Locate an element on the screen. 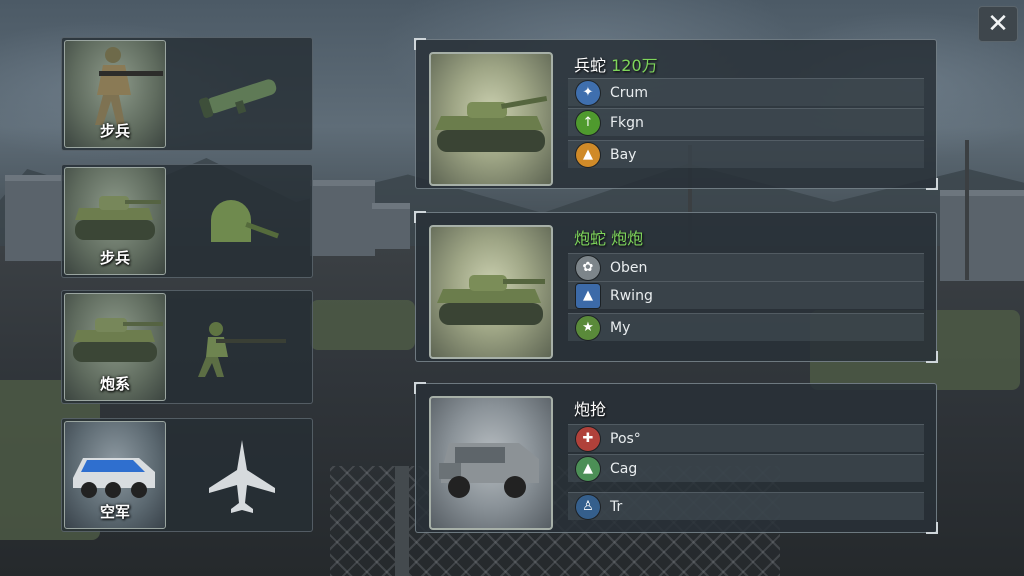  category-item-airforce: 空军 is located at coordinates (187, 475).